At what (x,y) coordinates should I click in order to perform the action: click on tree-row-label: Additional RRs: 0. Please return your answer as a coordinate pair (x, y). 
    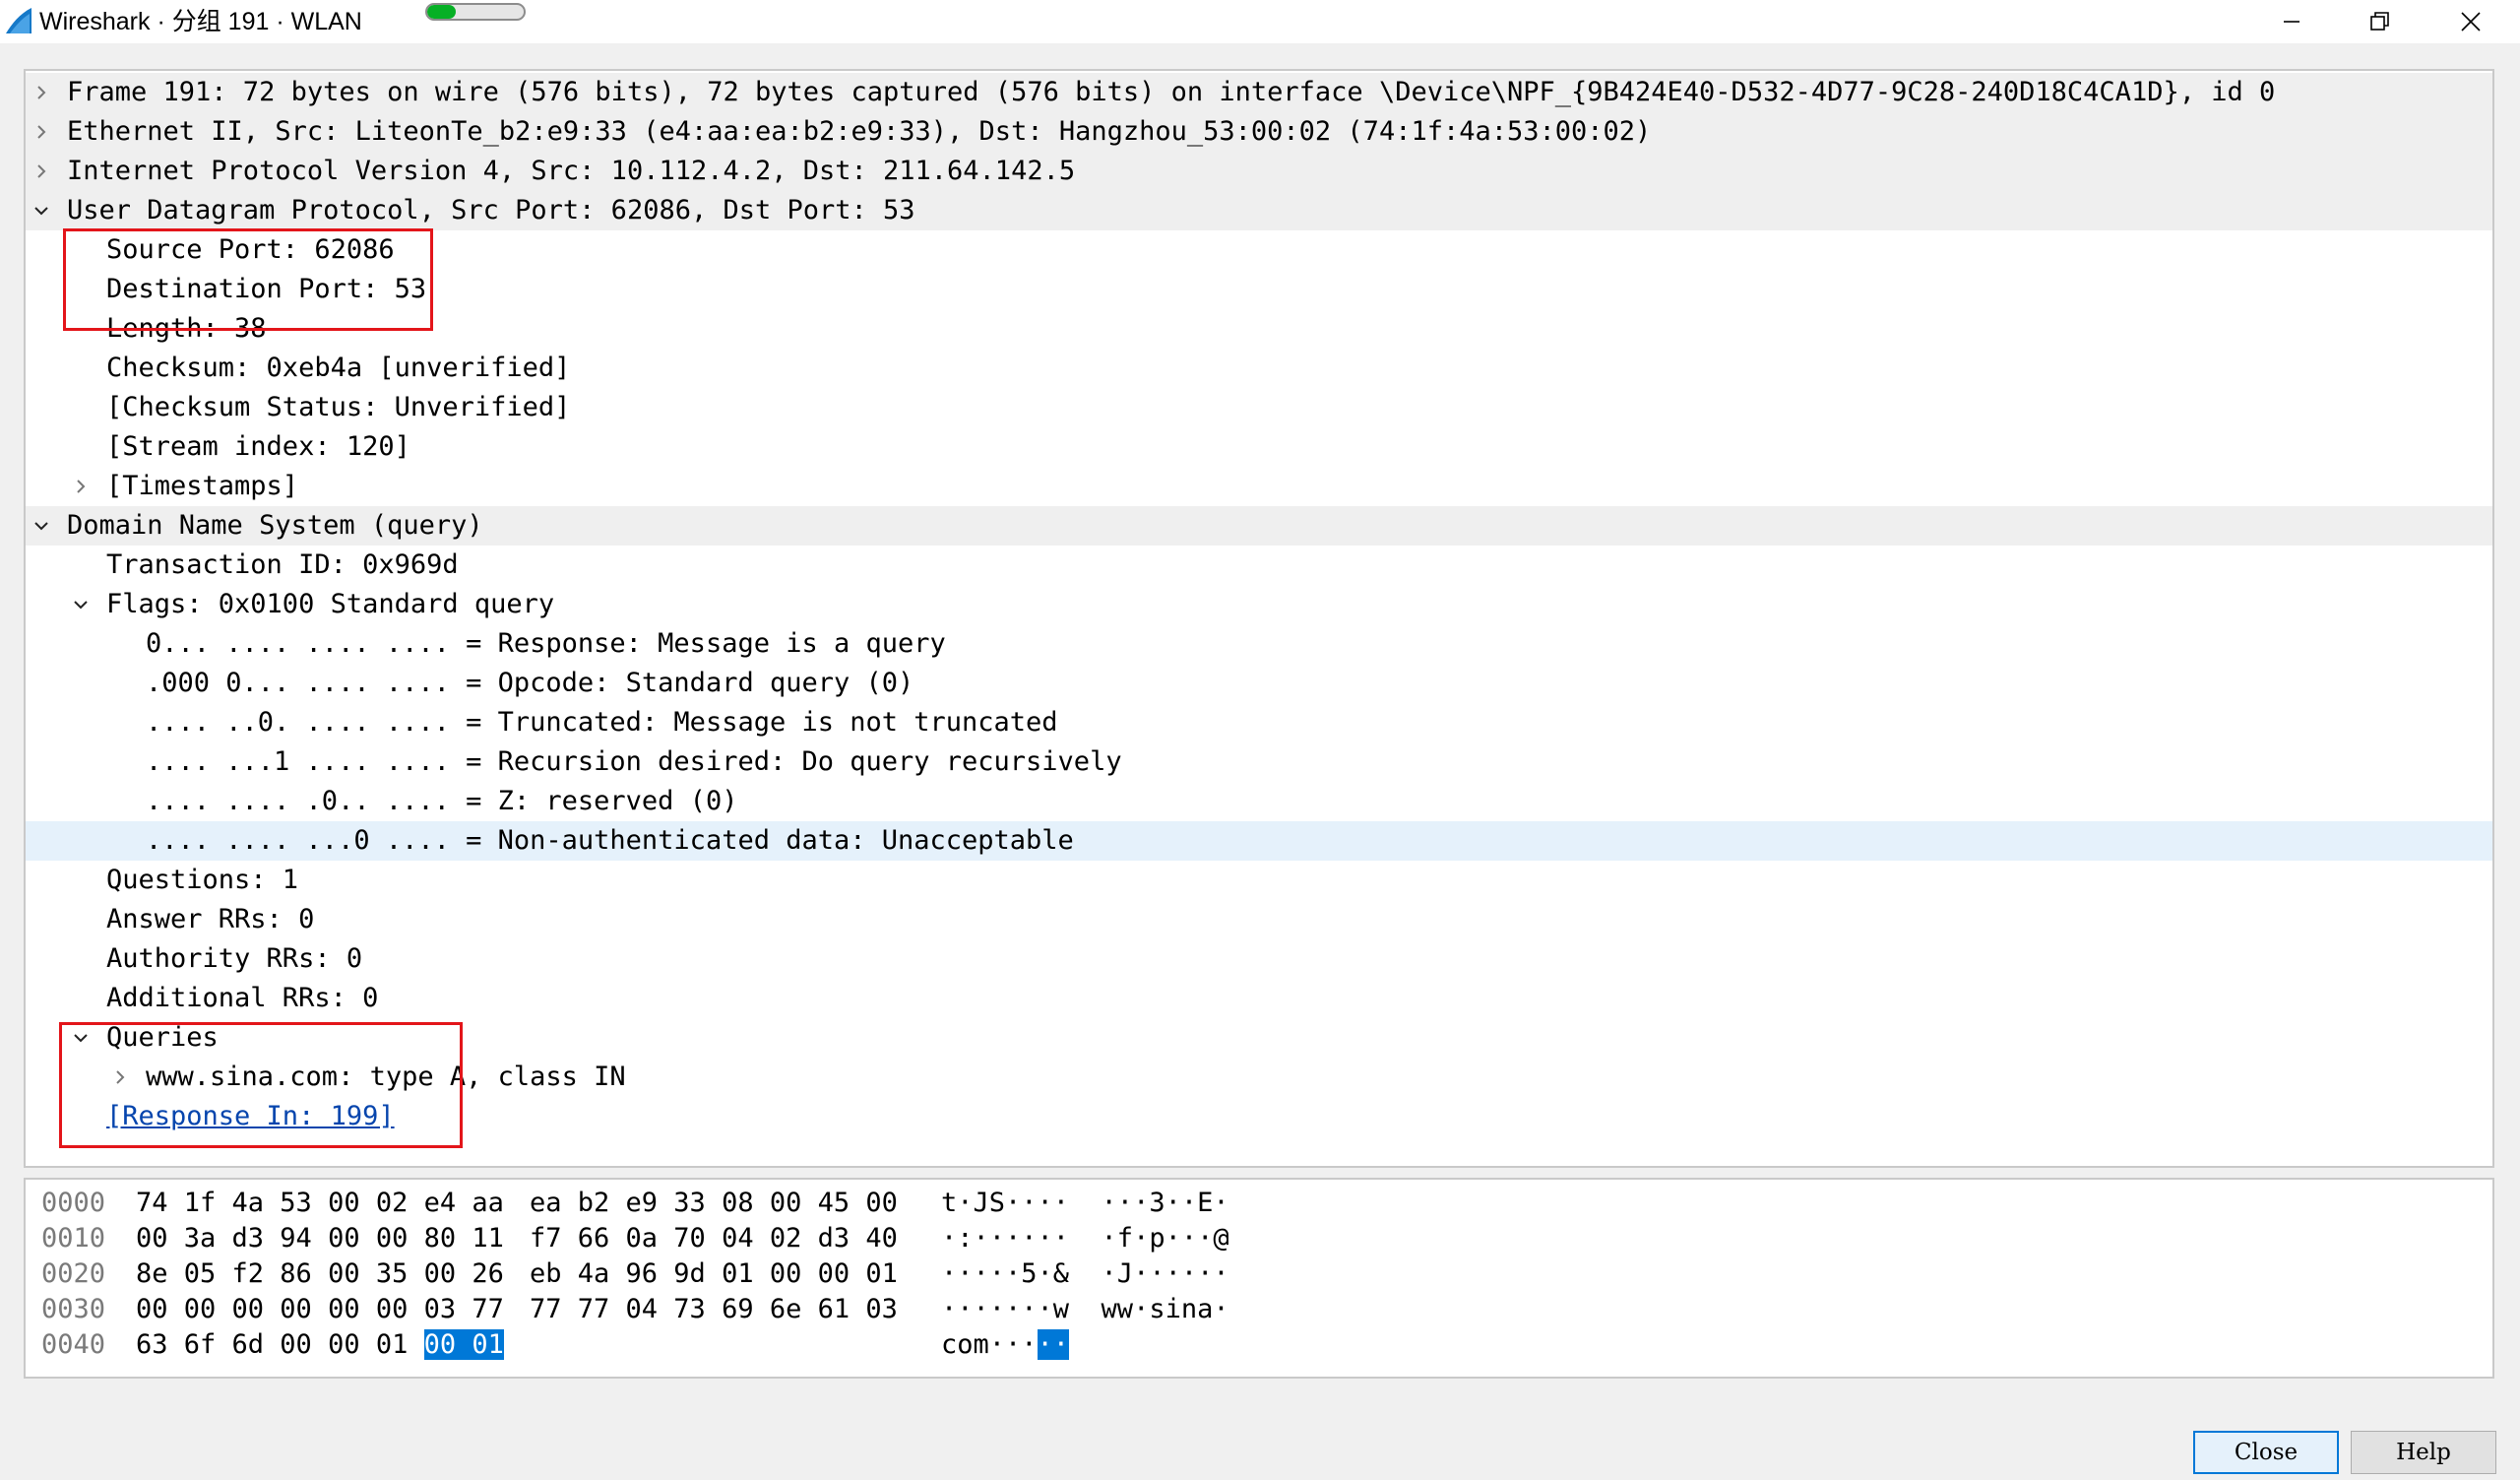
    Looking at the image, I should click on (242, 998).